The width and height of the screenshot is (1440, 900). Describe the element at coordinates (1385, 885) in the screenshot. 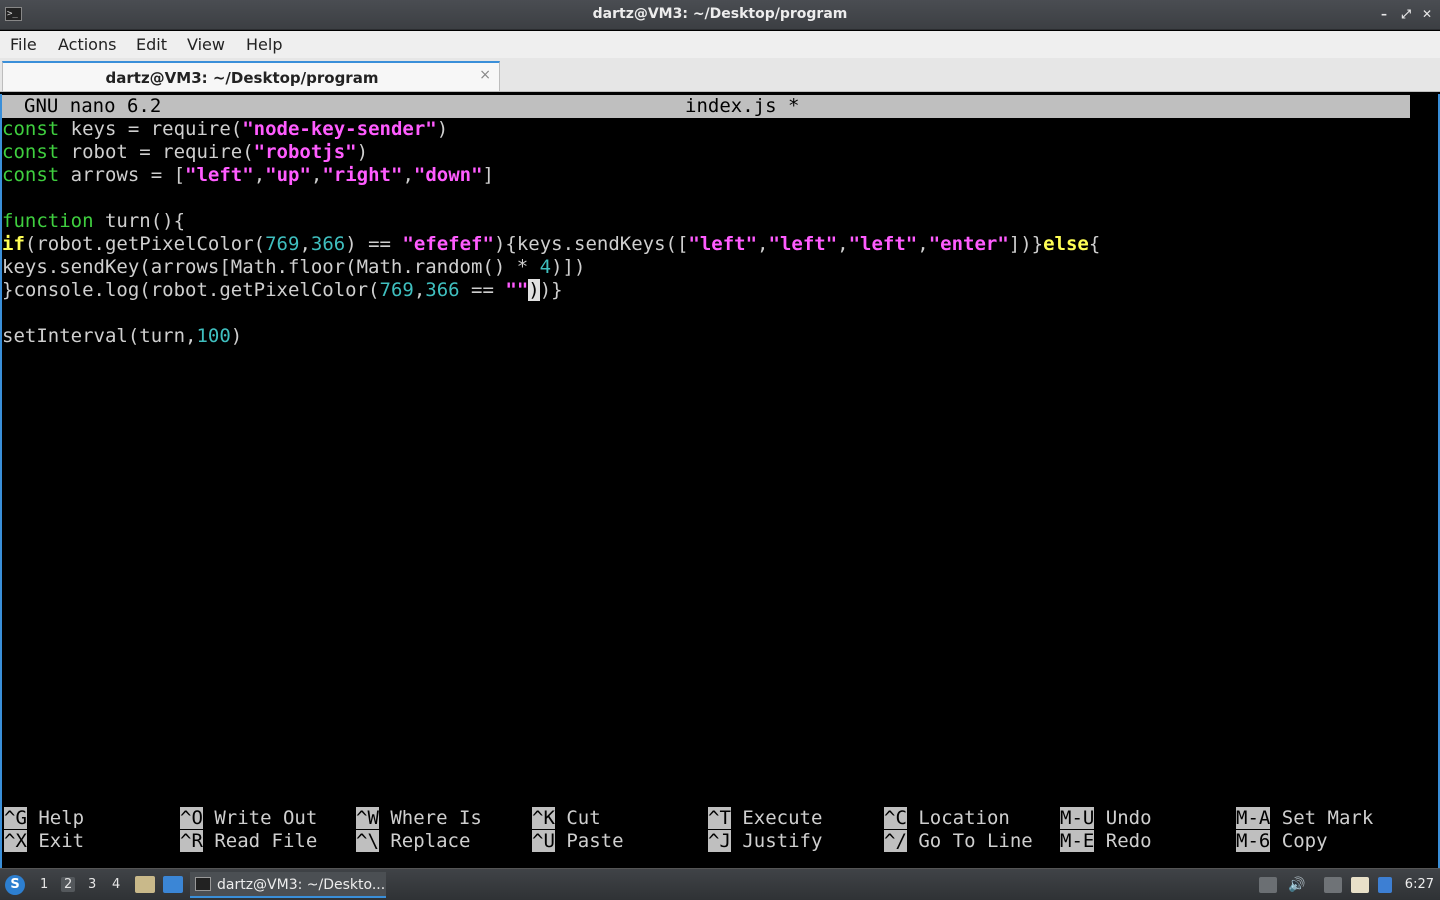

I see `notification-icon` at that location.